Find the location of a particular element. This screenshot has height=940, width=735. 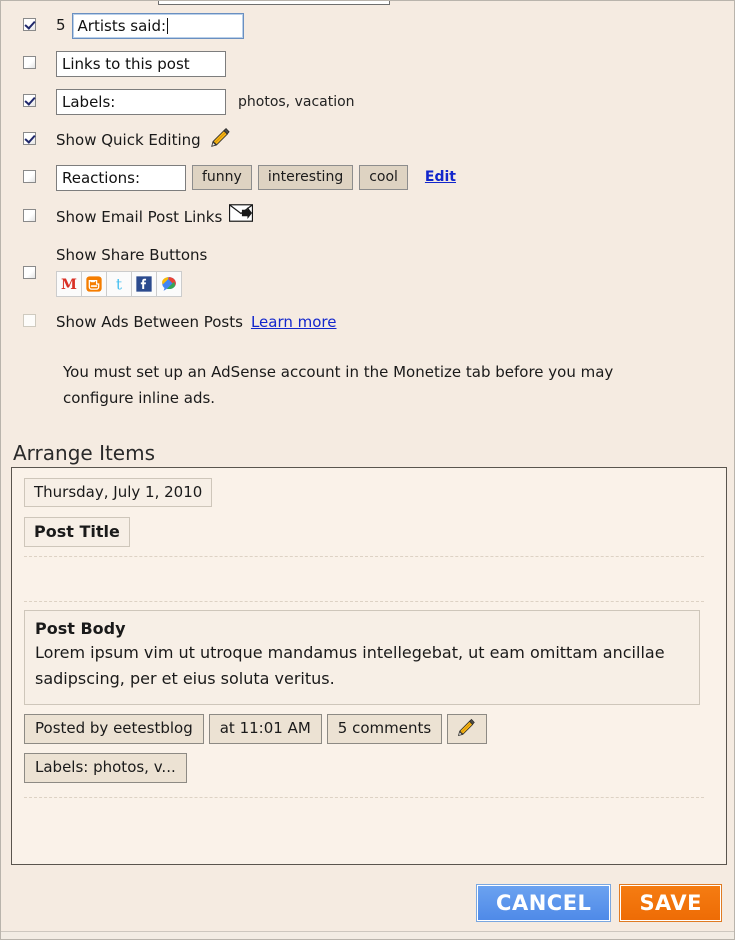

reaction-chip-interesting: interesting is located at coordinates (305, 177).